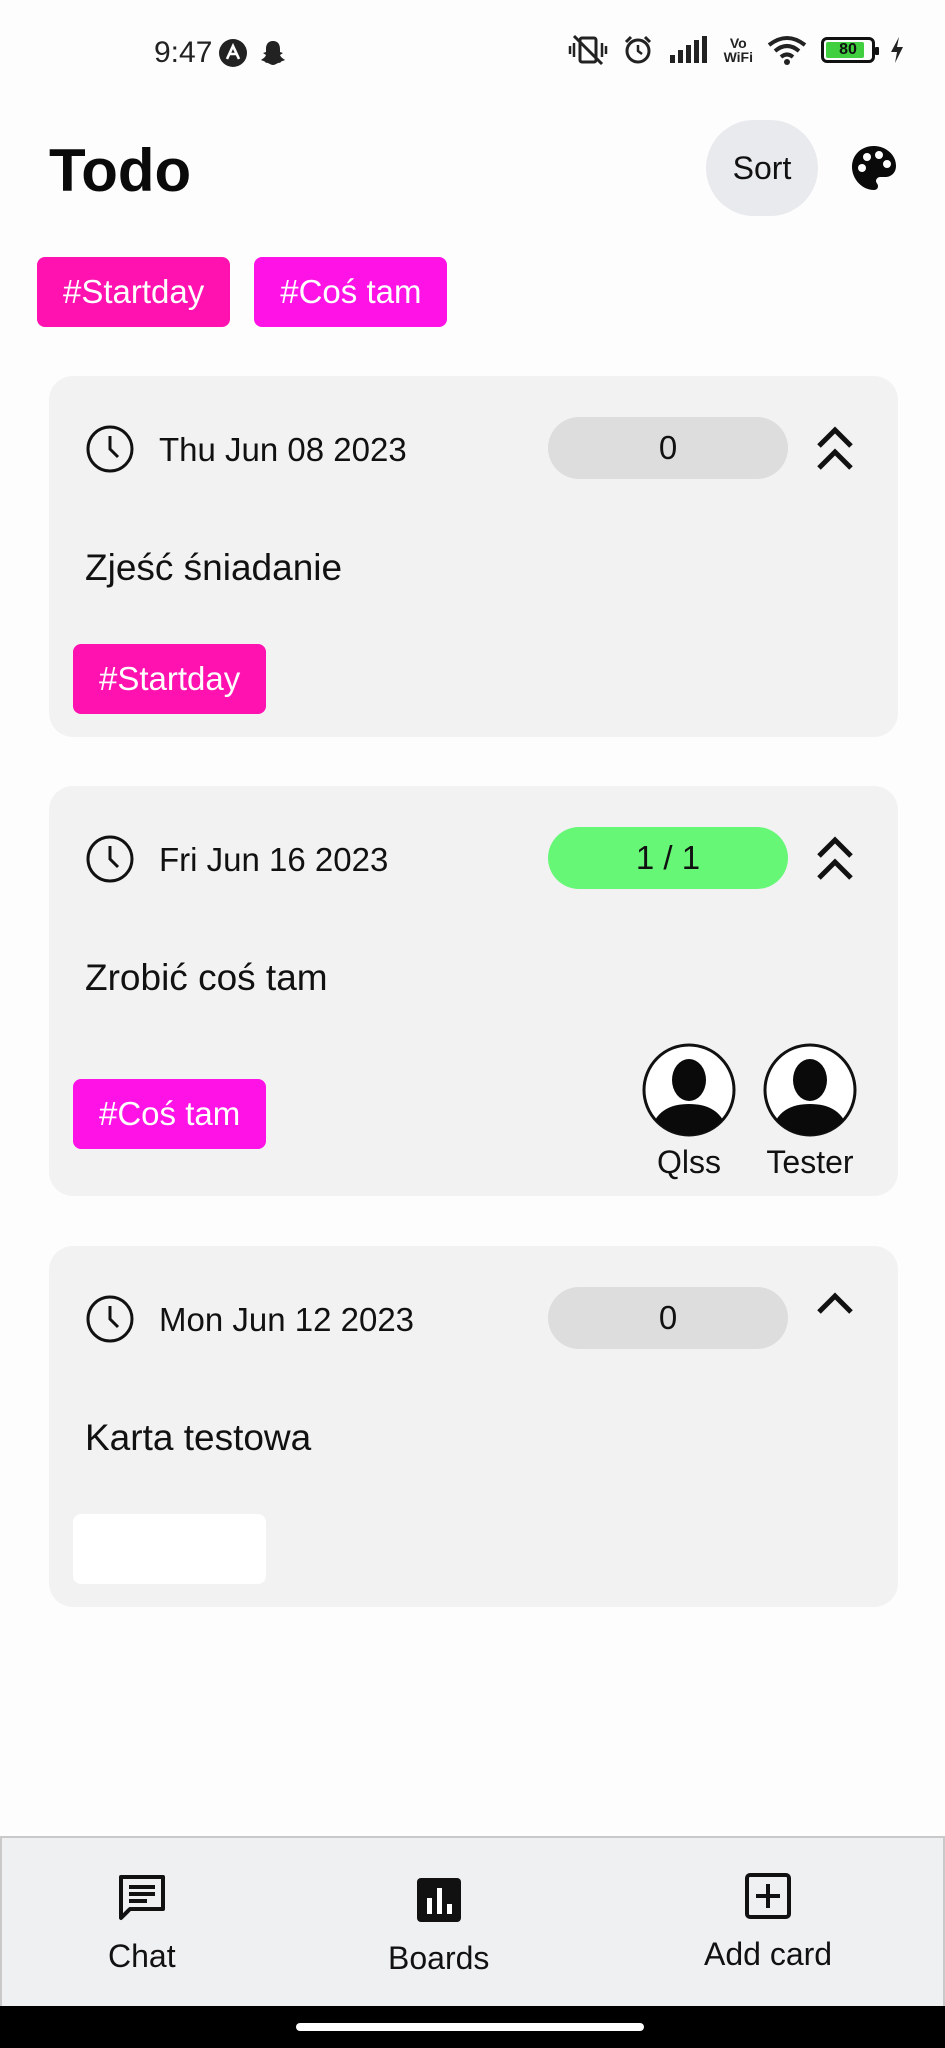  Describe the element at coordinates (283, 449) in the screenshot. I see `card-date: Thu Jun 08 2023` at that location.